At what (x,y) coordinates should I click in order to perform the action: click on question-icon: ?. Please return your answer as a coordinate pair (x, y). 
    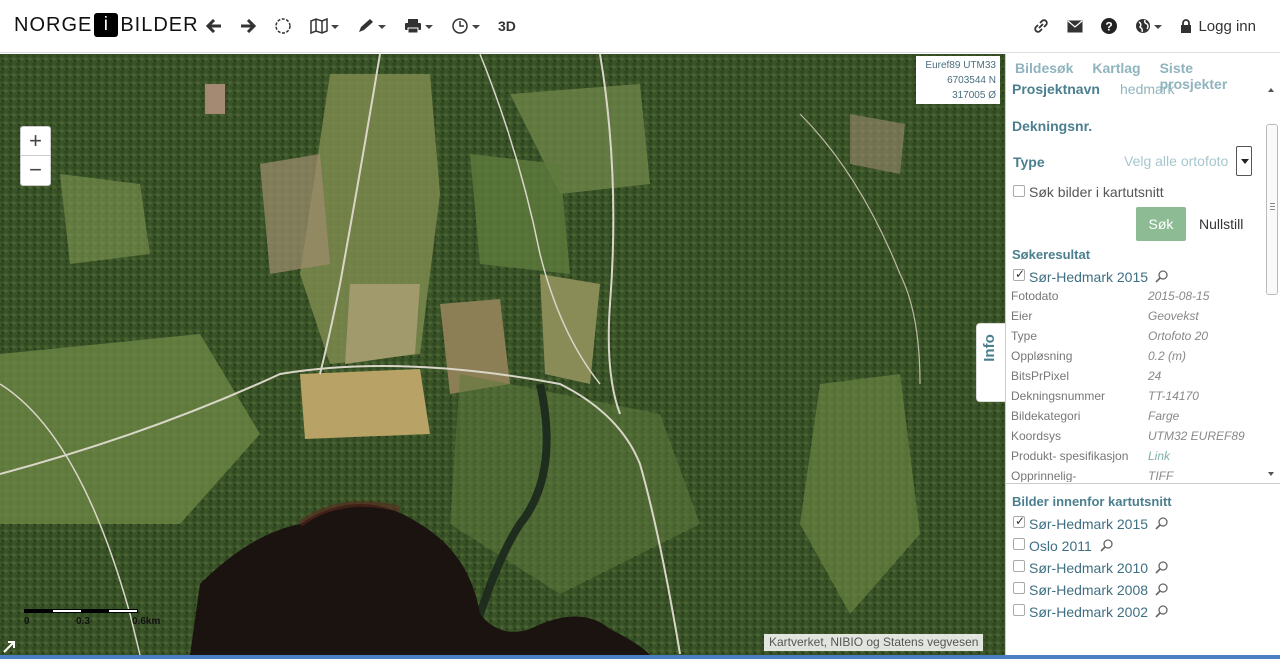
    Looking at the image, I should click on (1109, 26).